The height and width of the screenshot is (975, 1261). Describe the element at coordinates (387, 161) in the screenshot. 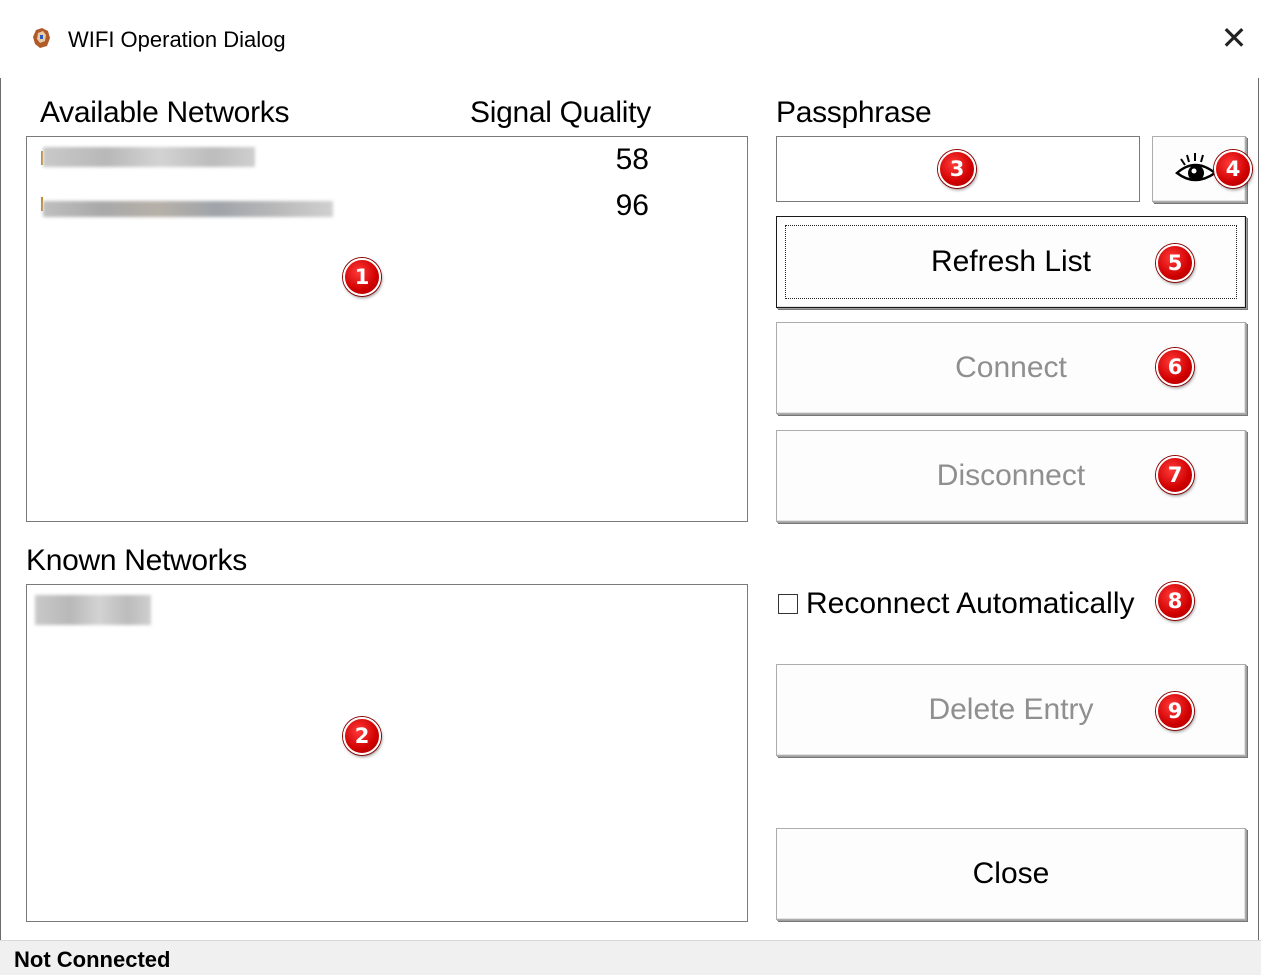

I see `list-item: 58` at that location.